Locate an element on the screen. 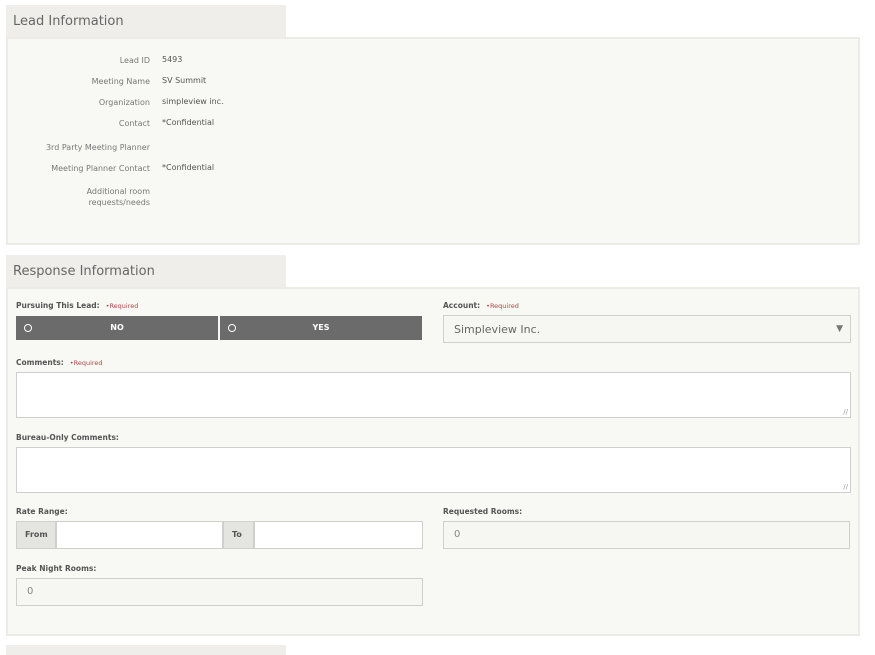 This screenshot has width=875, height=655. lead-information-title: Lead Information is located at coordinates (68, 21).